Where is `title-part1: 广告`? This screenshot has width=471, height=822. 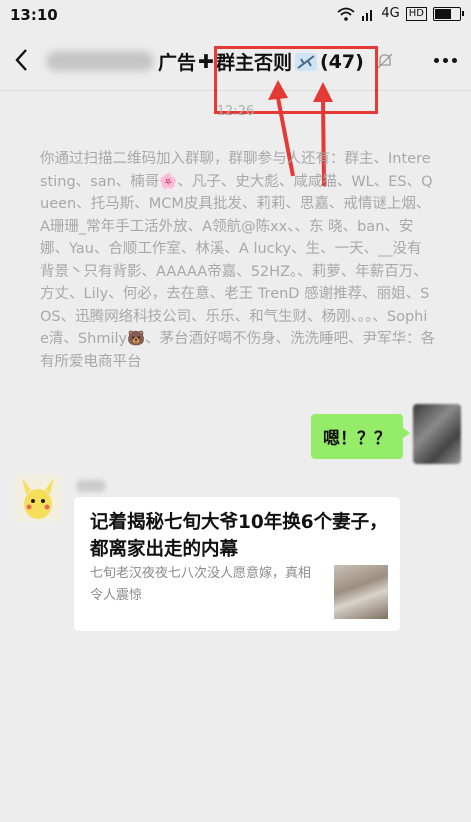 title-part1: 广告 is located at coordinates (177, 63).